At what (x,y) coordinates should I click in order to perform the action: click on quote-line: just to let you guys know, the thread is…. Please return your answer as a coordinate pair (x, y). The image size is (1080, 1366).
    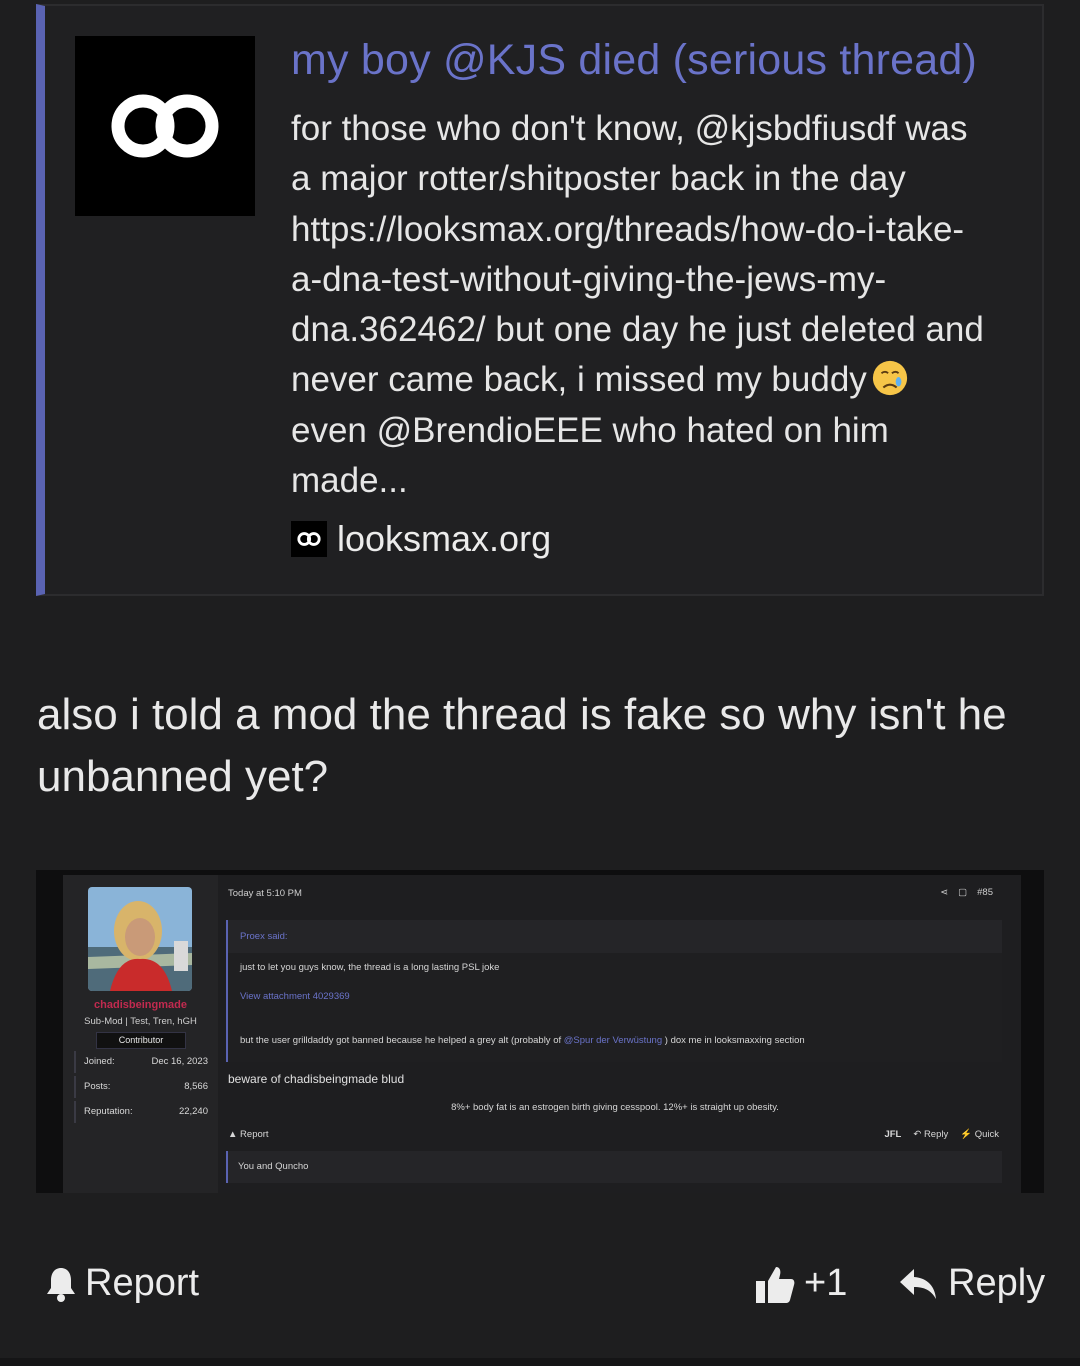
    Looking at the image, I should click on (370, 967).